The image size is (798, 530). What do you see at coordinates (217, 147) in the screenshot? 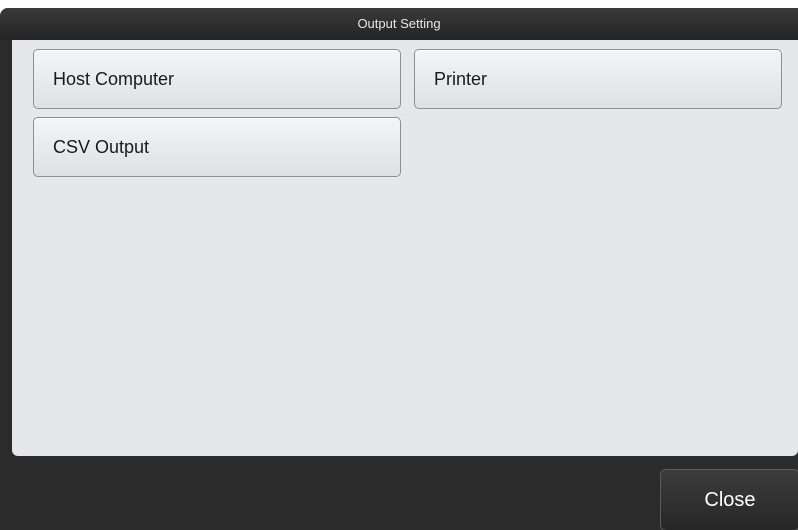
I see `csv-output-button: CSV Output` at bounding box center [217, 147].